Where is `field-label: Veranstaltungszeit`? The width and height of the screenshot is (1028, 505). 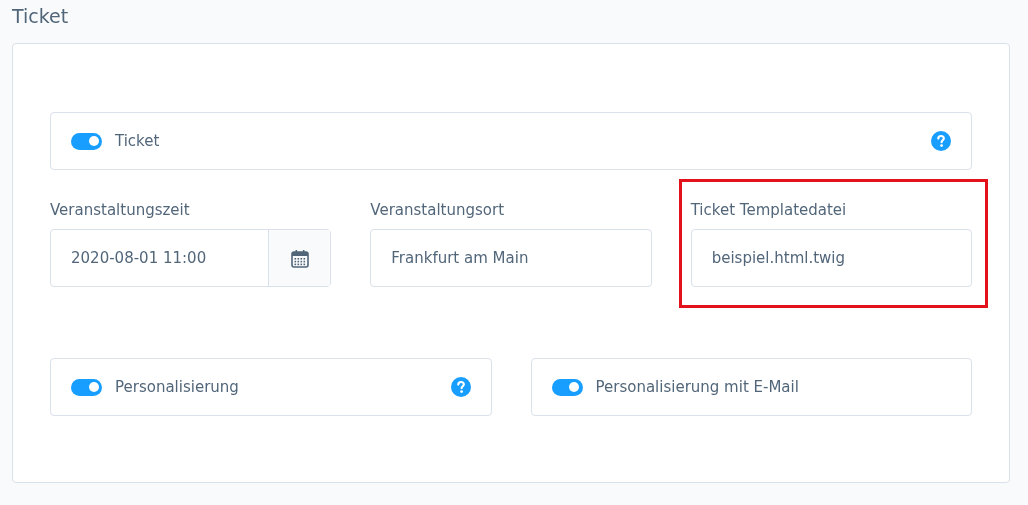 field-label: Veranstaltungszeit is located at coordinates (120, 210).